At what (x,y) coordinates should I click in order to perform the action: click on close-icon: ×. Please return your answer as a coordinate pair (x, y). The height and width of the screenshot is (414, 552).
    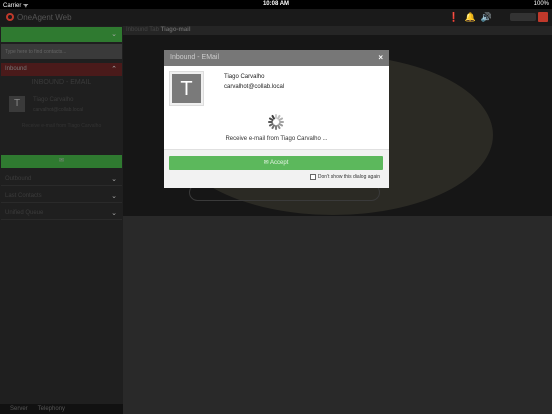
    Looking at the image, I should click on (380, 57).